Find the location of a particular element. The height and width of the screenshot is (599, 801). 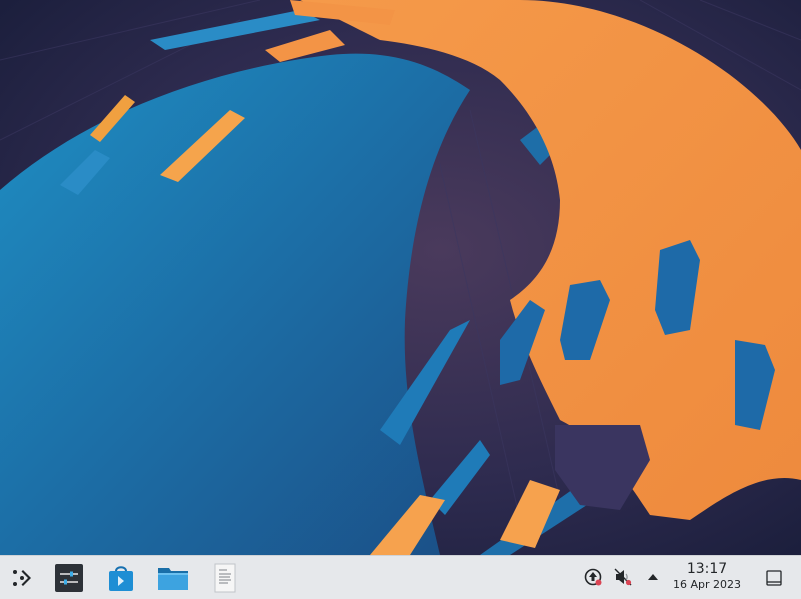

task-system-settings is located at coordinates (69, 578).